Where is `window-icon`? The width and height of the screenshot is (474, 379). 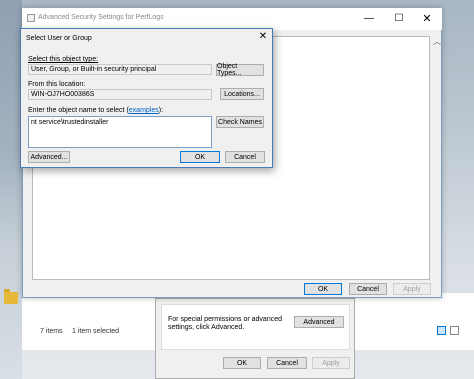 window-icon is located at coordinates (31, 18).